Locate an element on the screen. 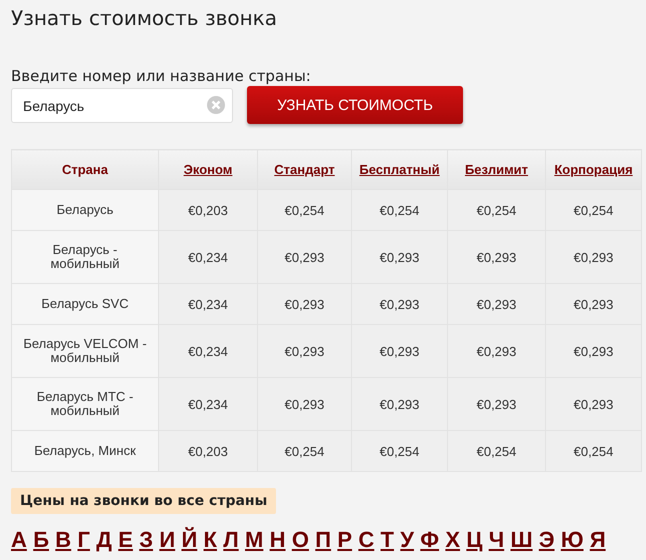 This screenshot has height=560, width=646. letter-link: Ф is located at coordinates (430, 540).